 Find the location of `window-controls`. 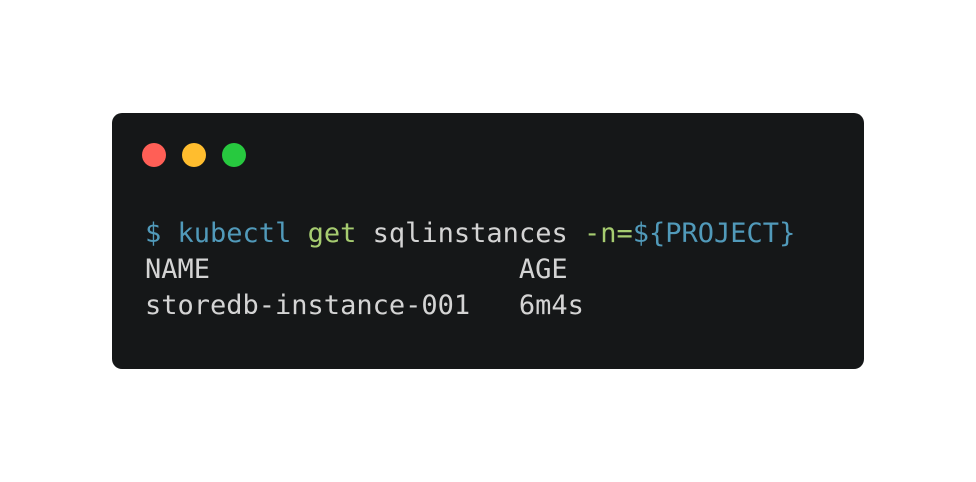

window-controls is located at coordinates (194, 155).